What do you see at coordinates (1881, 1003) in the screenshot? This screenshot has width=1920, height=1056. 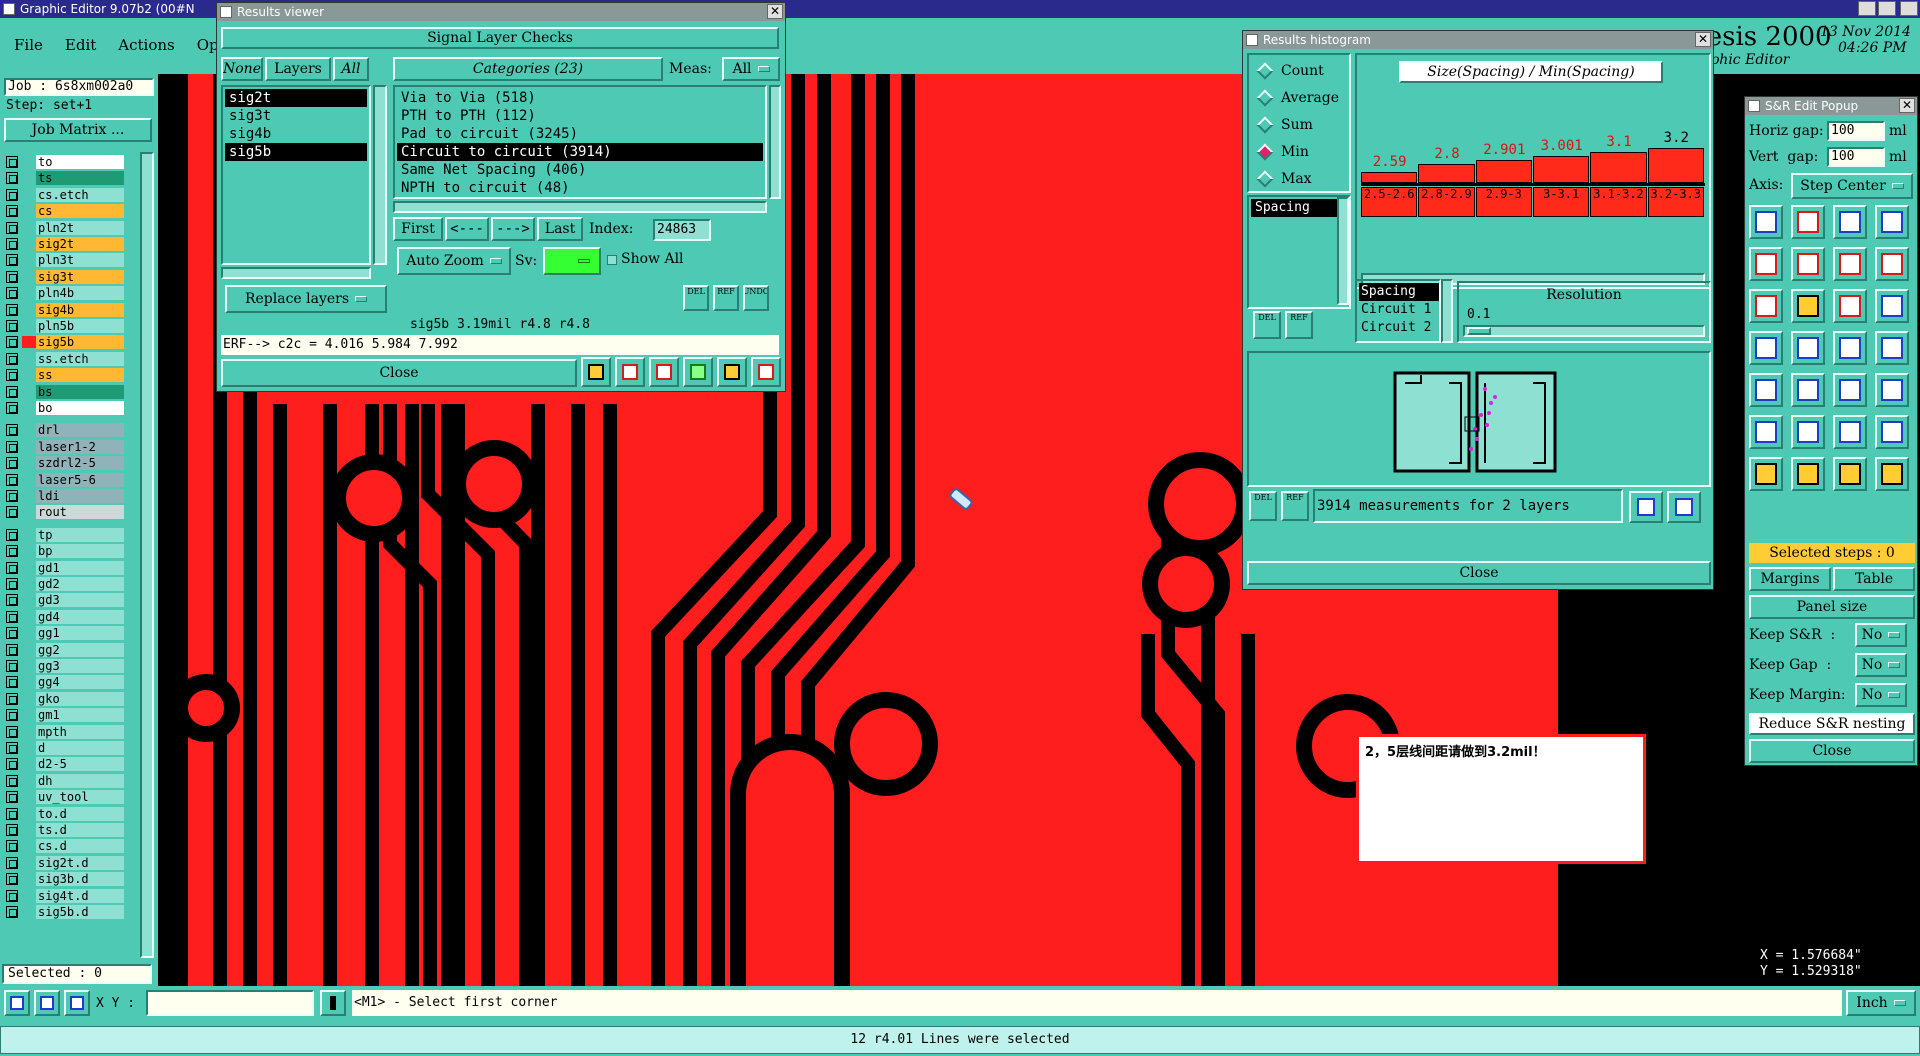 I see `unit-dropdown: Inch` at bounding box center [1881, 1003].